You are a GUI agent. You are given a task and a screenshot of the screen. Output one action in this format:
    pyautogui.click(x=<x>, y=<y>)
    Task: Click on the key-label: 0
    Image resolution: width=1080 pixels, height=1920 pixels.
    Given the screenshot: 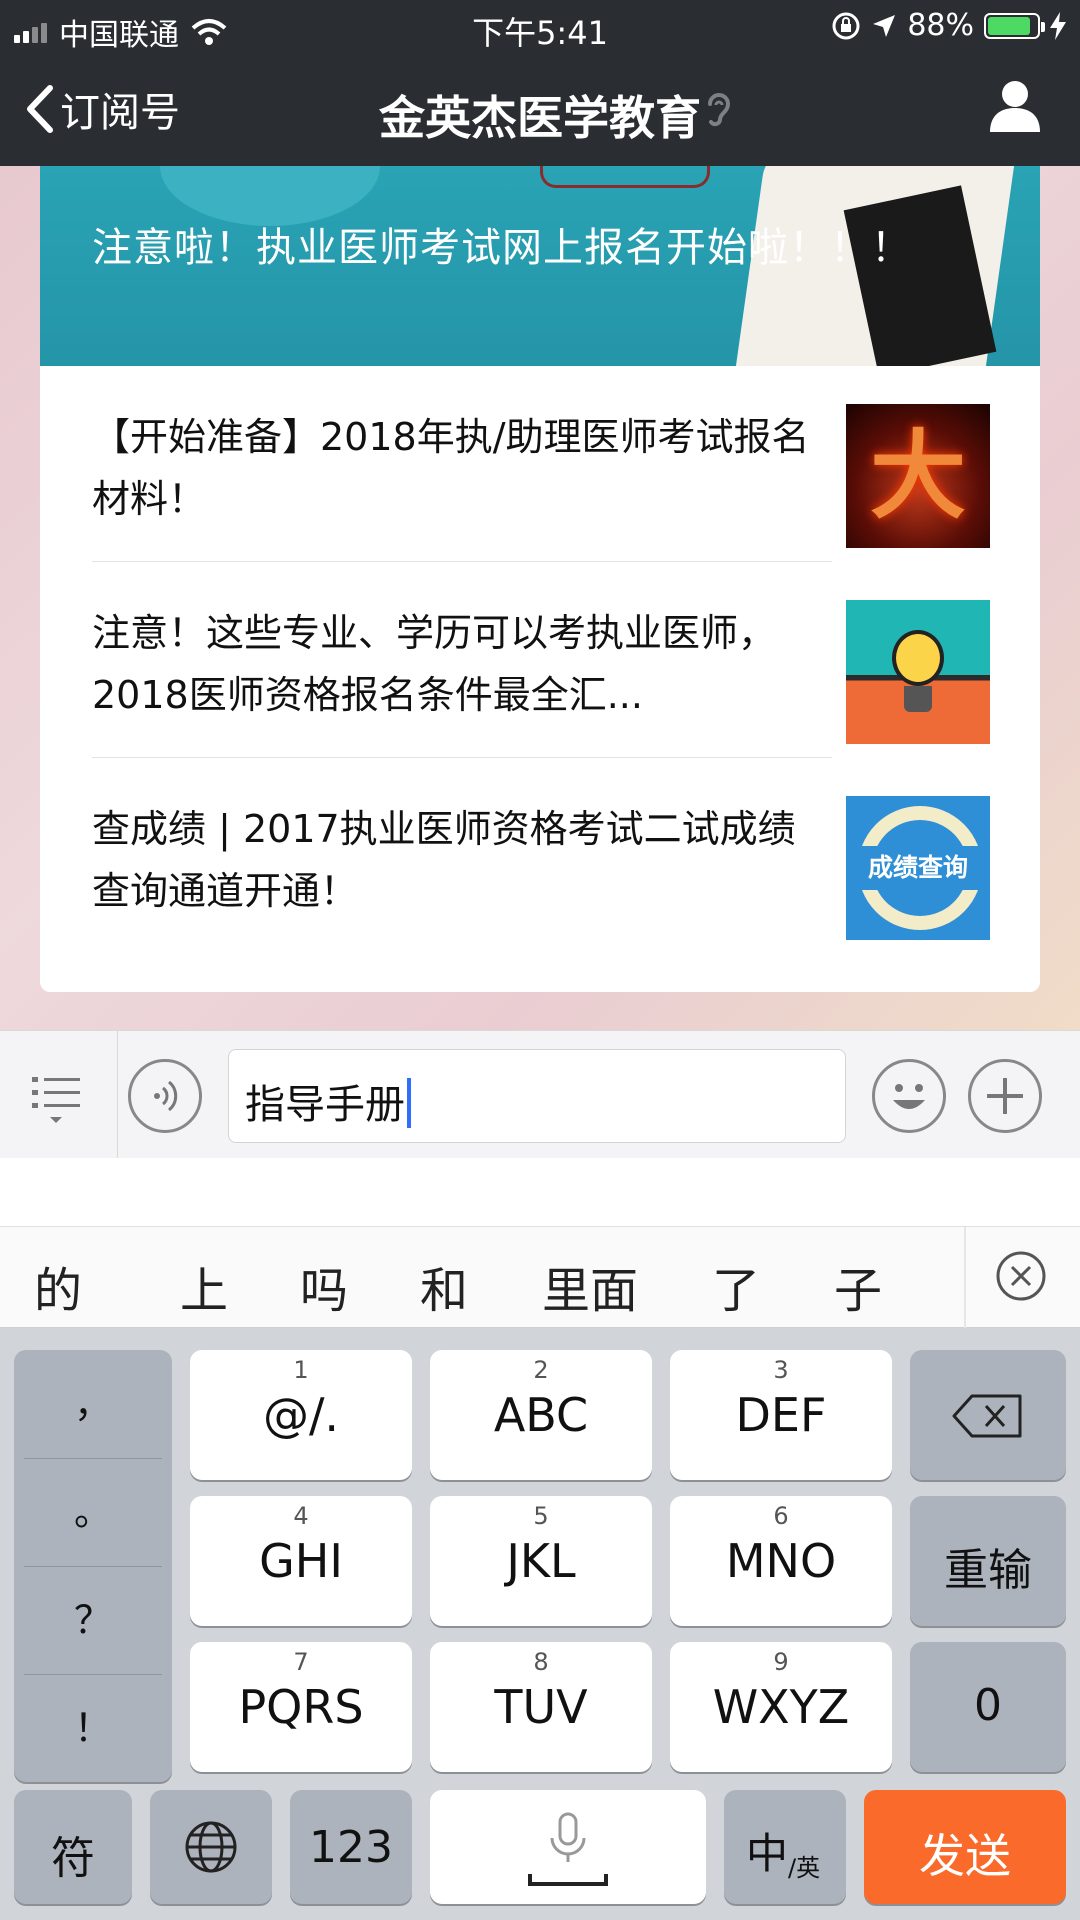 What is the action you would take?
    pyautogui.click(x=988, y=1705)
    